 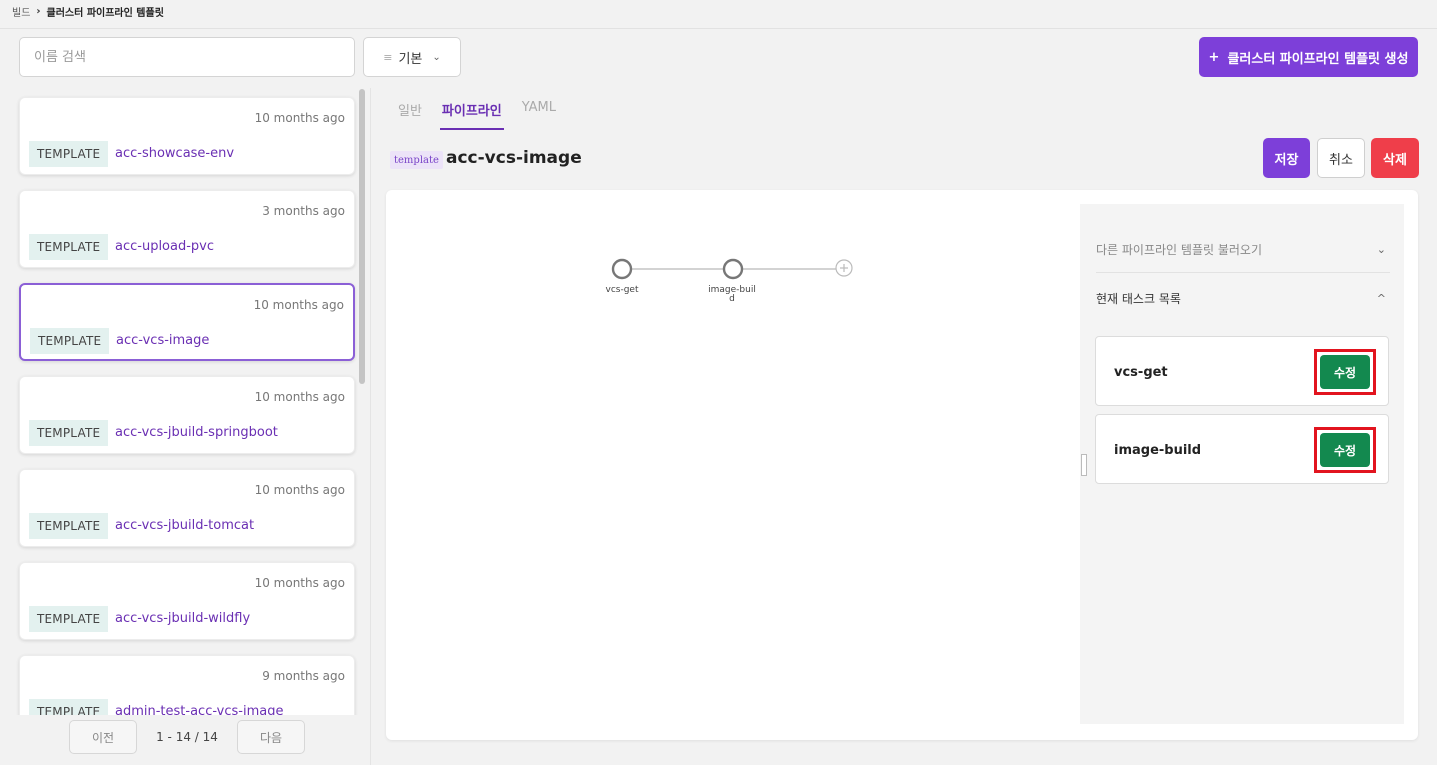 What do you see at coordinates (370, 426) in the screenshot?
I see `column-divider` at bounding box center [370, 426].